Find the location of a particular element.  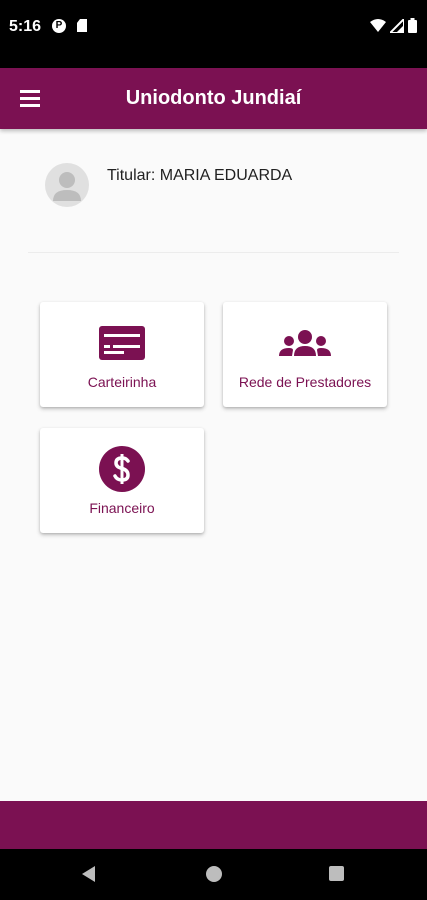

titular-label: Titular: MARIA EDUARDA is located at coordinates (200, 175).